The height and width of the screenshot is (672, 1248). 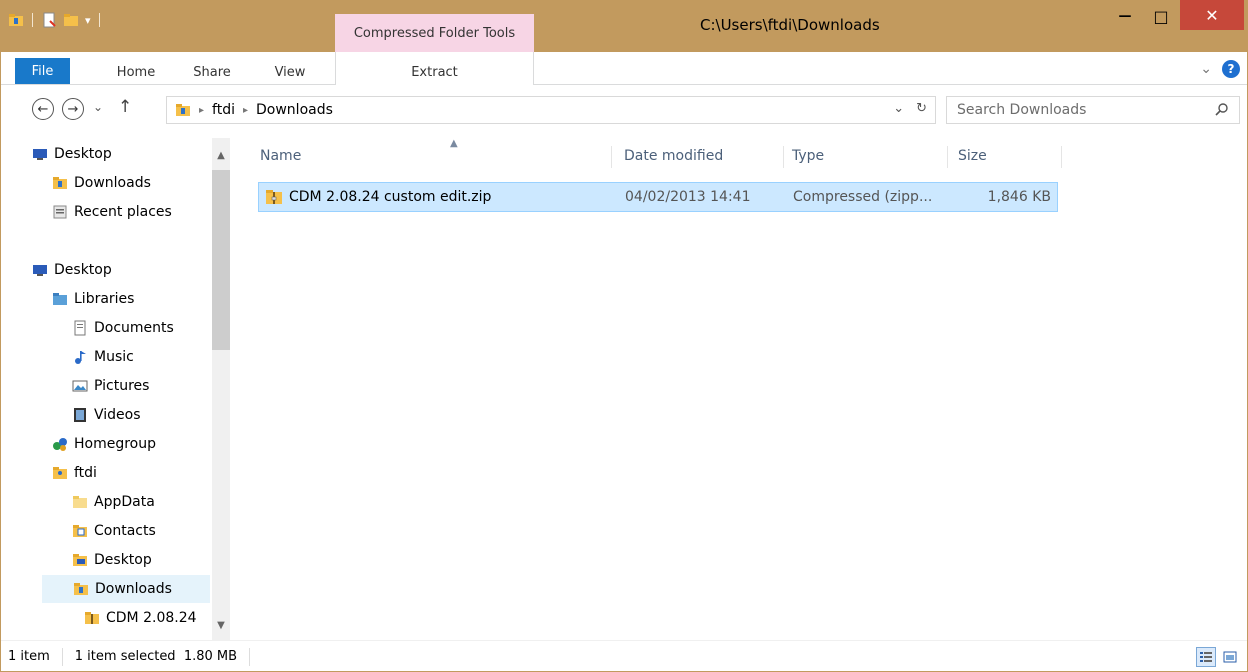 I want to click on sidebar-item-label: Videos, so click(x=117, y=415).